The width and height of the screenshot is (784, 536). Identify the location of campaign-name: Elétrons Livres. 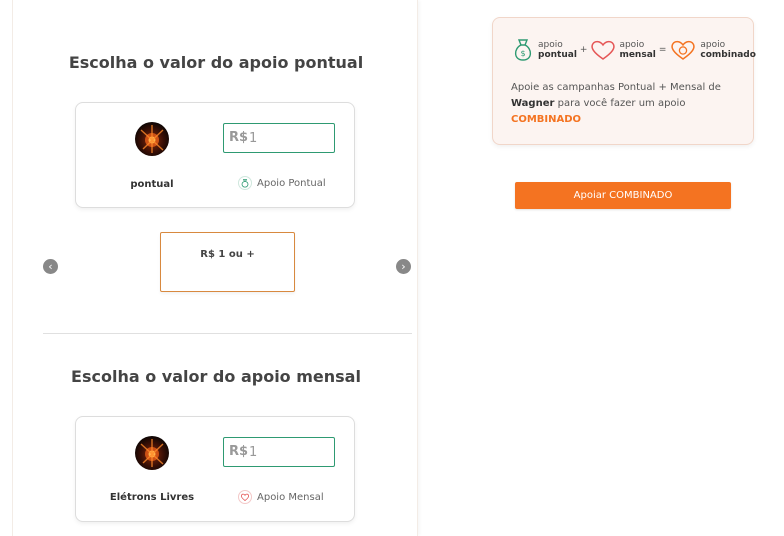
(152, 497).